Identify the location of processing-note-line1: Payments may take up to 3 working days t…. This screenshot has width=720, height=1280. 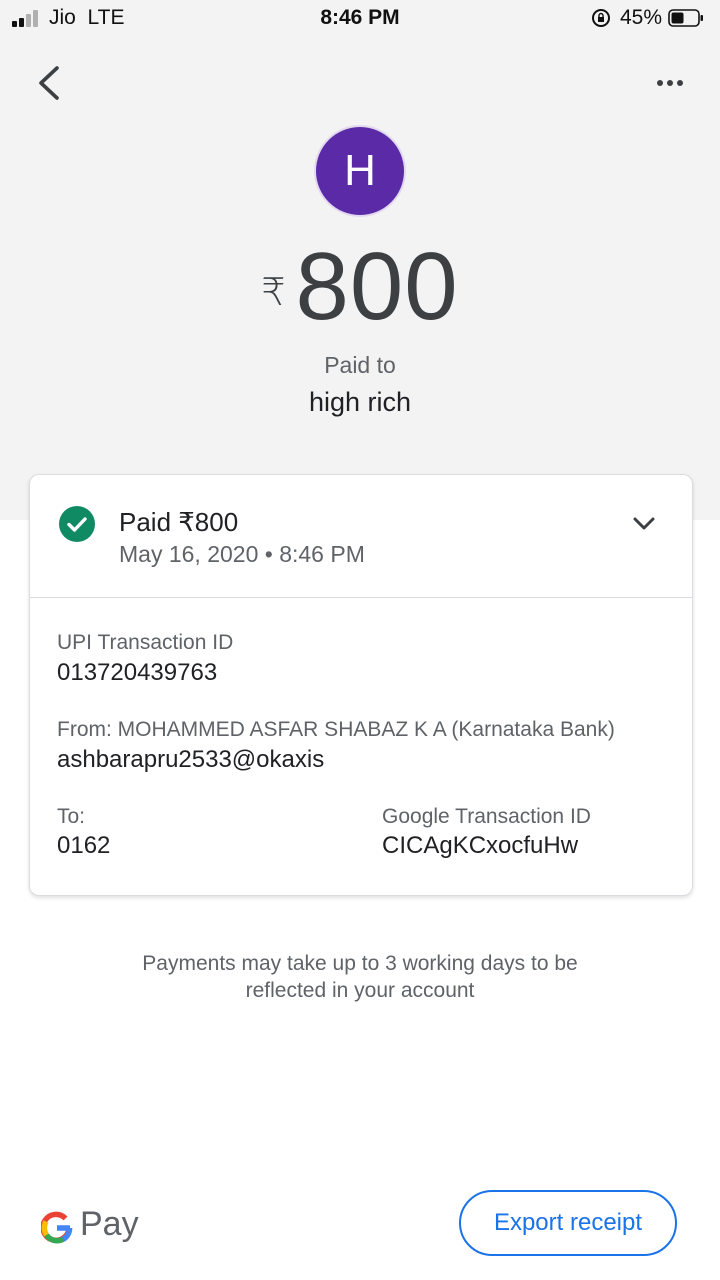
(360, 963).